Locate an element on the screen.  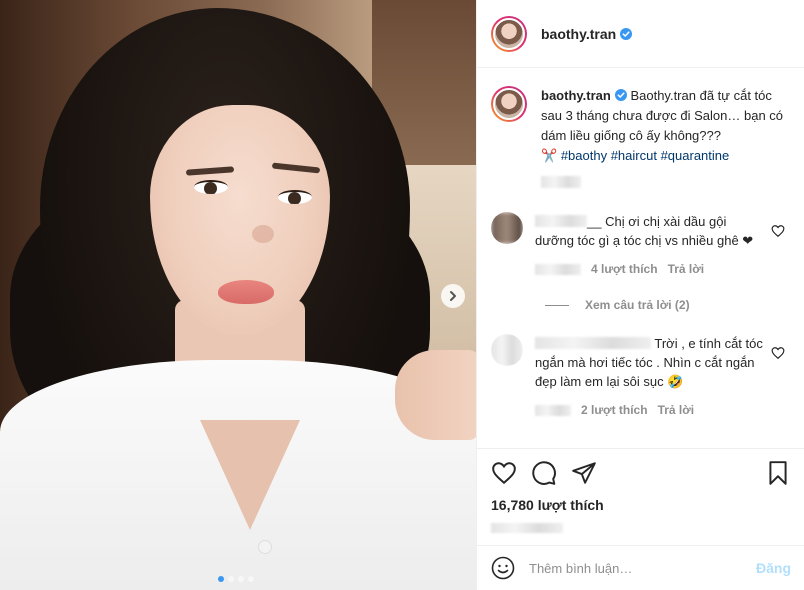
post-header: baothy.tran is located at coordinates (640, 34).